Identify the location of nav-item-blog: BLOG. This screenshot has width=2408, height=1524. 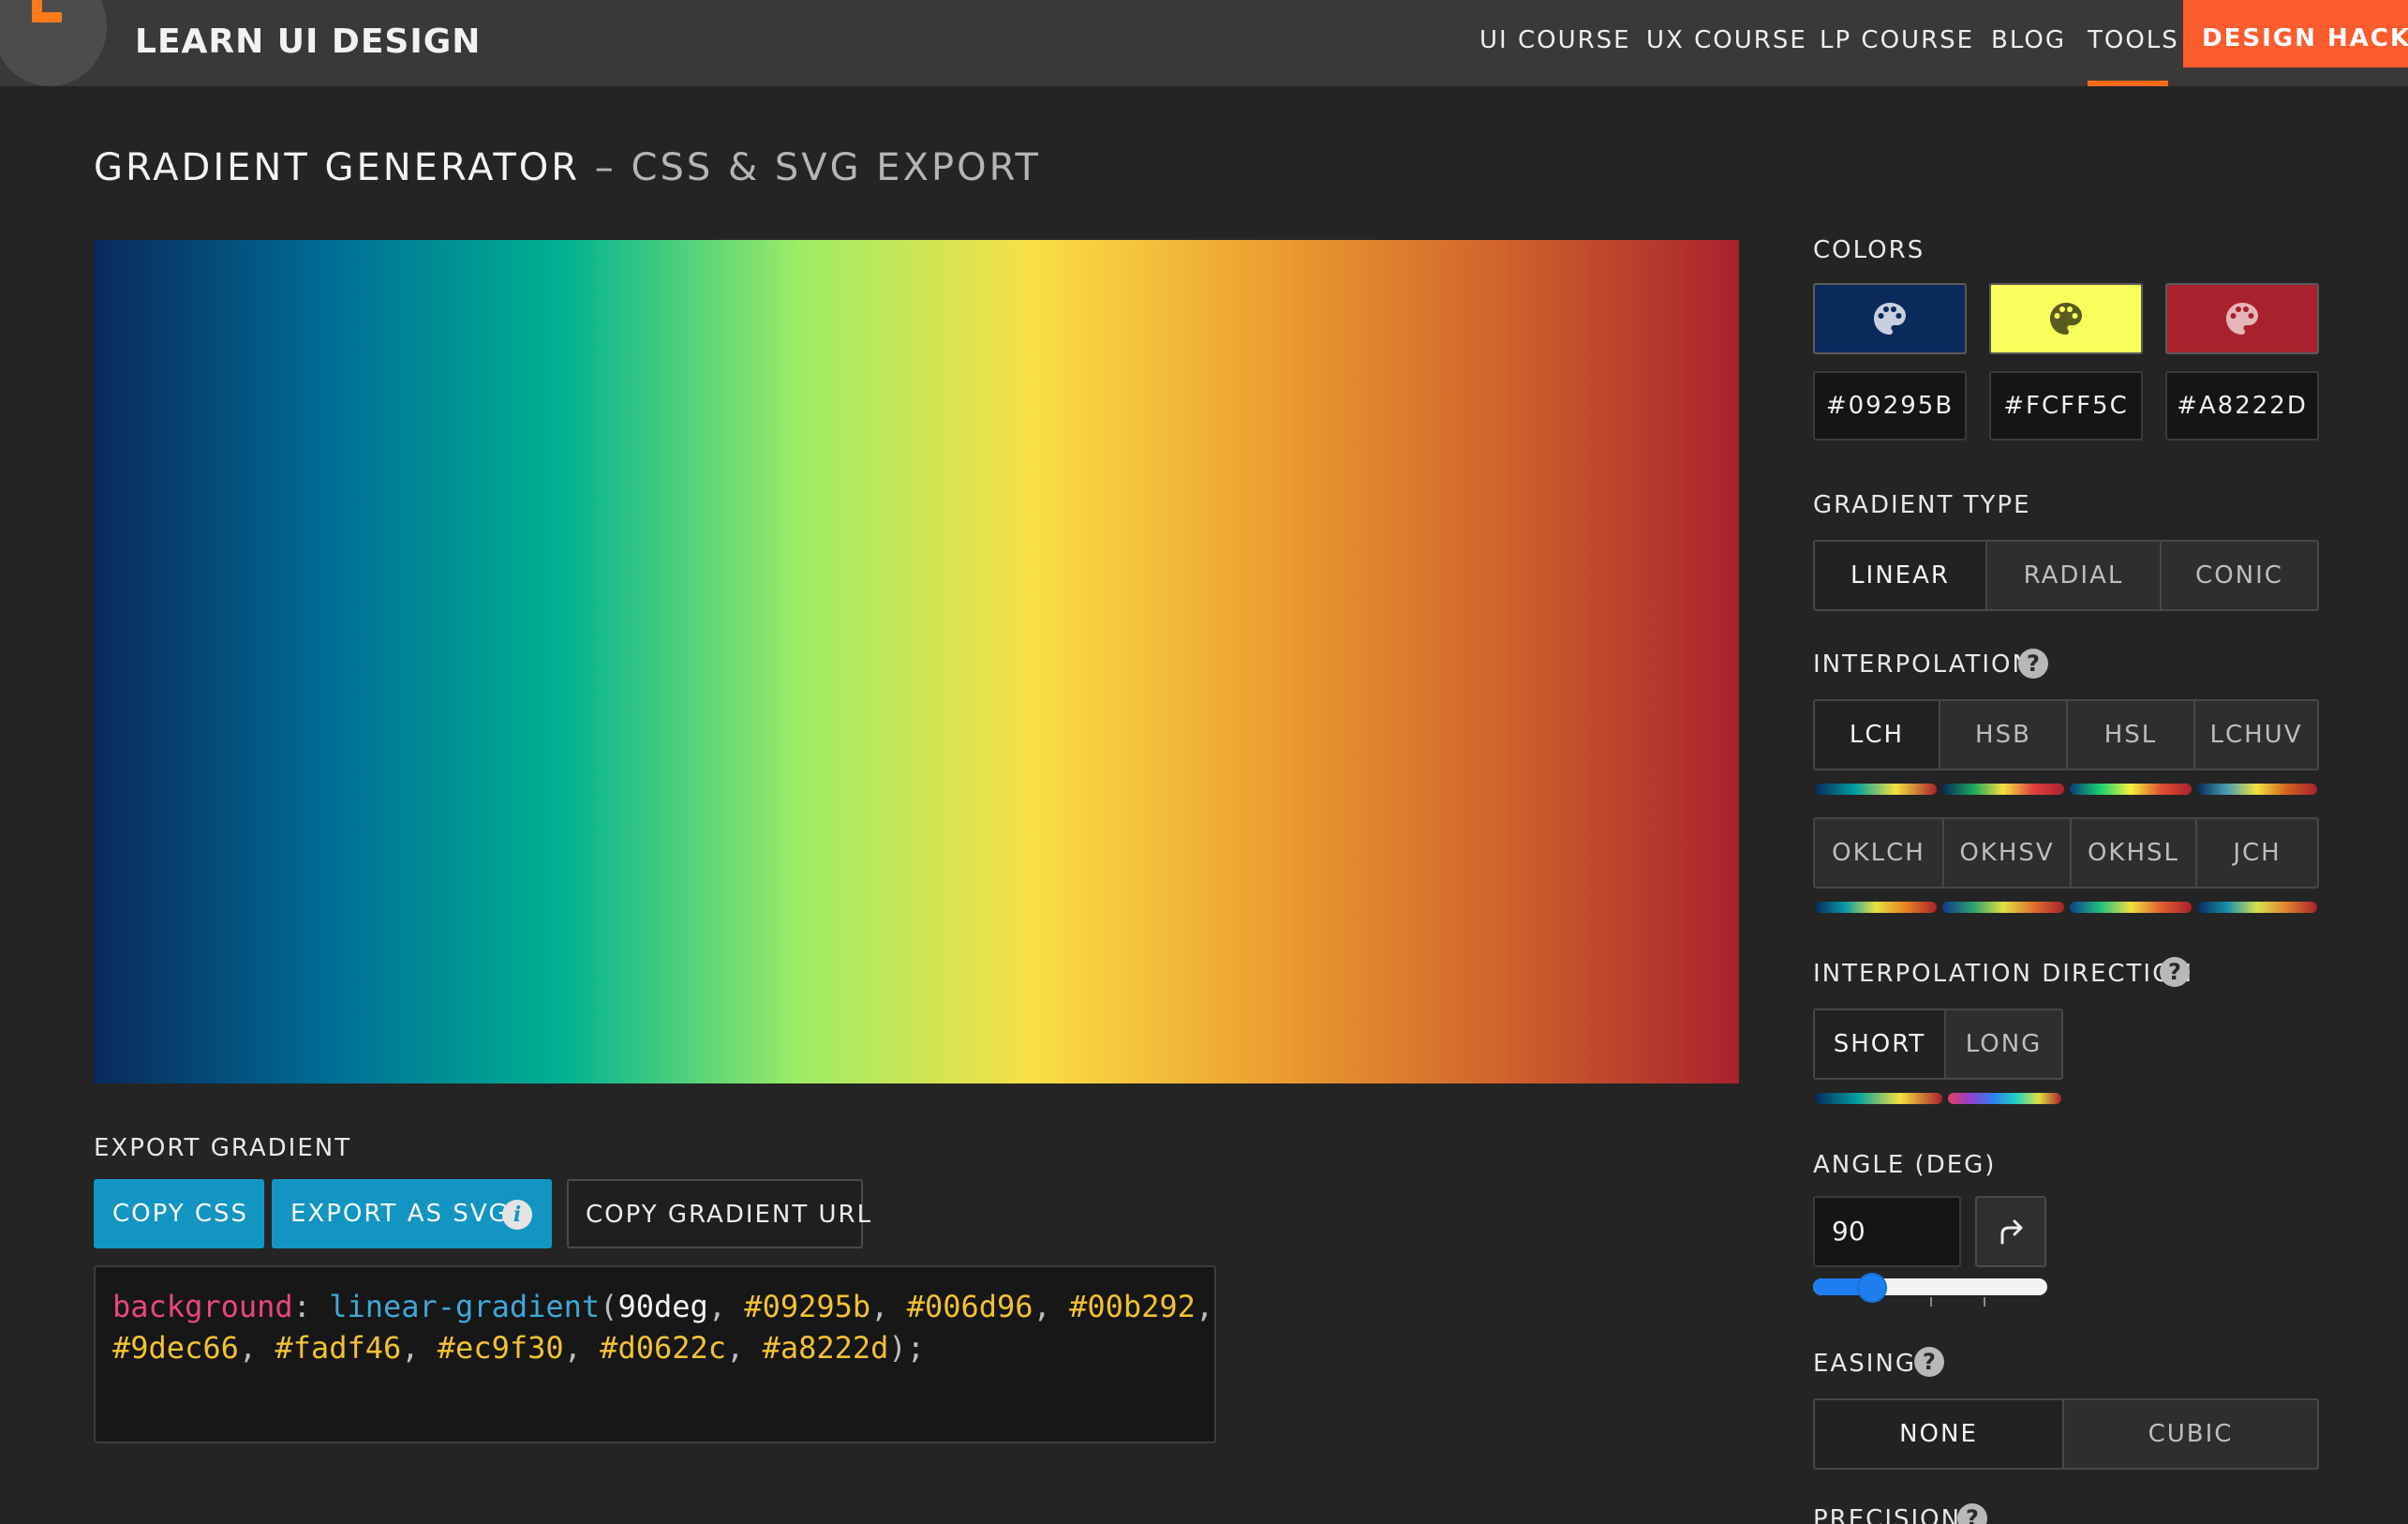
(2029, 40).